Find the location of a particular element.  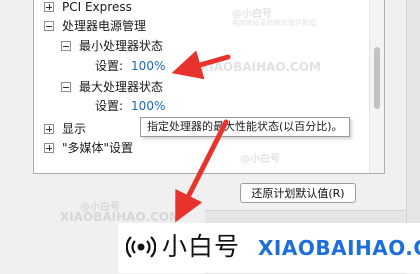

tree-item-min-processor-state: 最小处理器状态 is located at coordinates (112, 46).